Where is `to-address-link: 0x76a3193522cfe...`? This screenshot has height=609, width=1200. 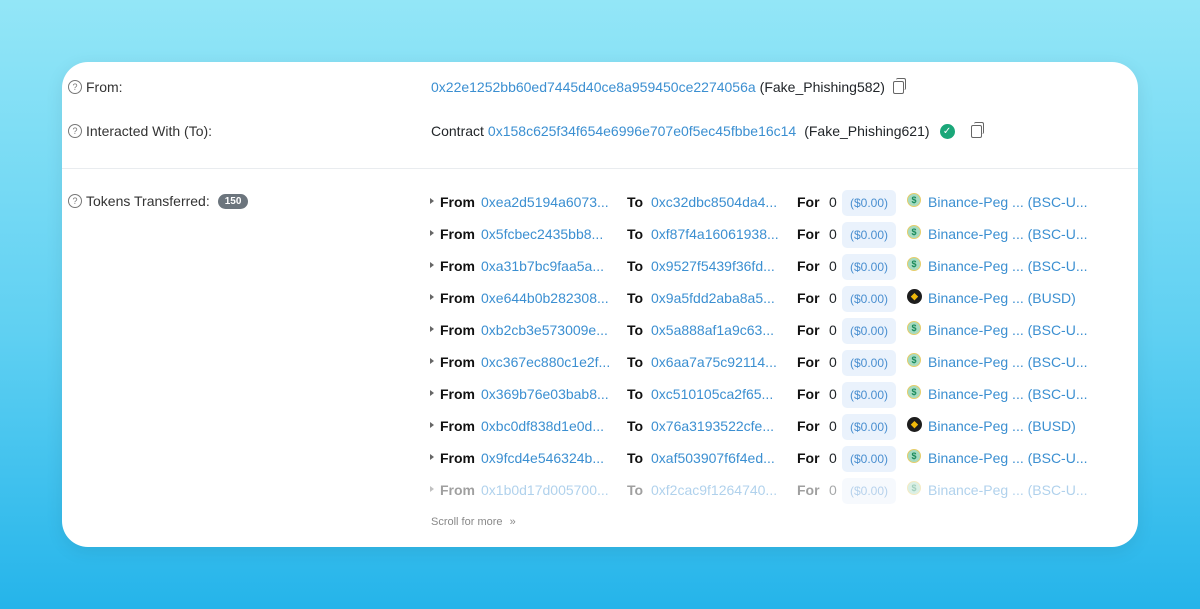 to-address-link: 0x76a3193522cfe... is located at coordinates (712, 426).